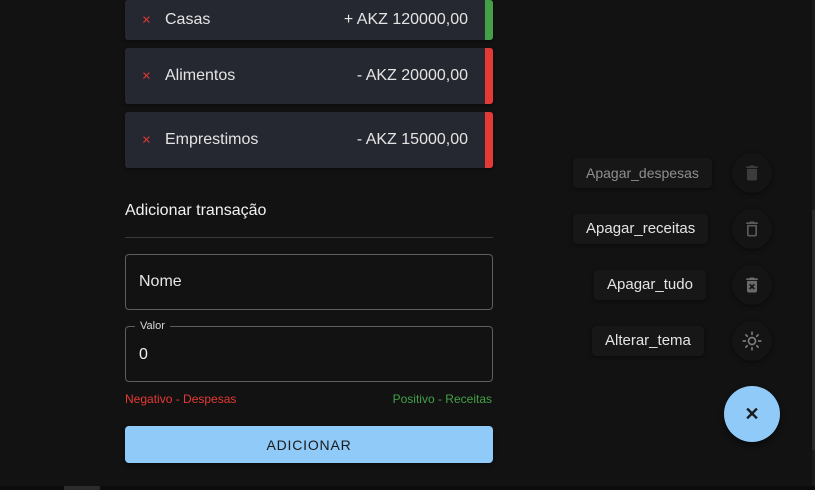 The height and width of the screenshot is (490, 815). What do you see at coordinates (309, 76) in the screenshot?
I see `transaction-item-alimentos: × Alimentos - AKZ 20000,00` at bounding box center [309, 76].